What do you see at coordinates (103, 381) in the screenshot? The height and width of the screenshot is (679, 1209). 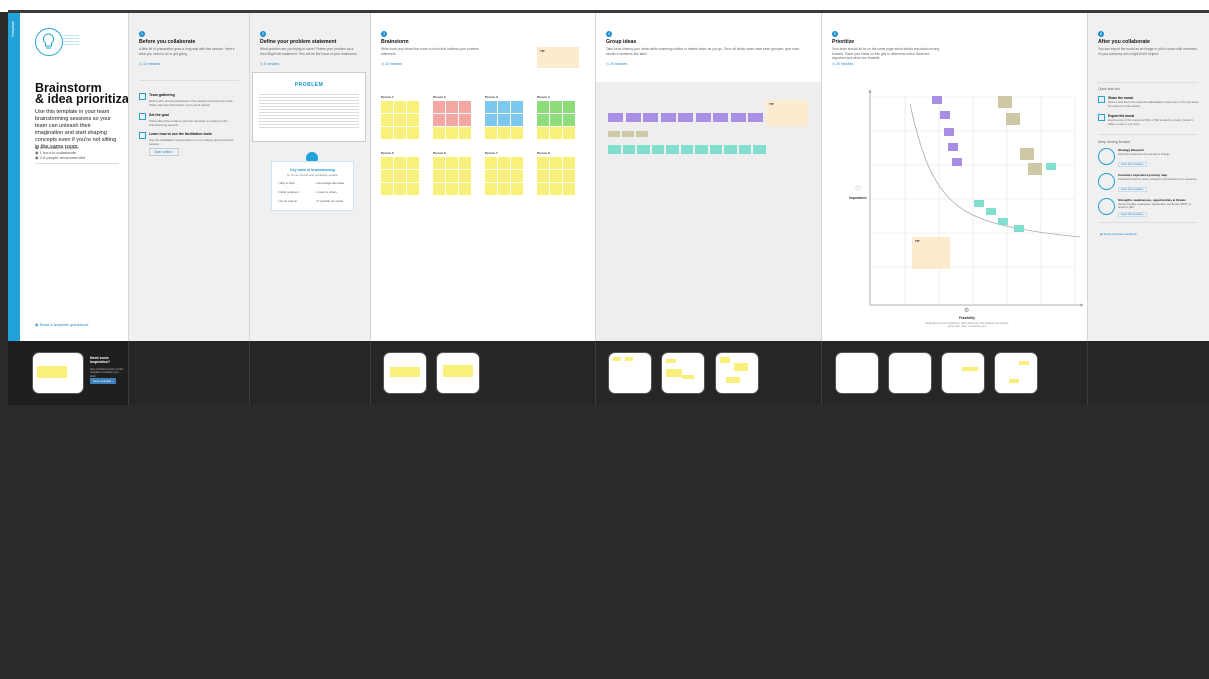 I see `open-example-button: Open example ›` at bounding box center [103, 381].